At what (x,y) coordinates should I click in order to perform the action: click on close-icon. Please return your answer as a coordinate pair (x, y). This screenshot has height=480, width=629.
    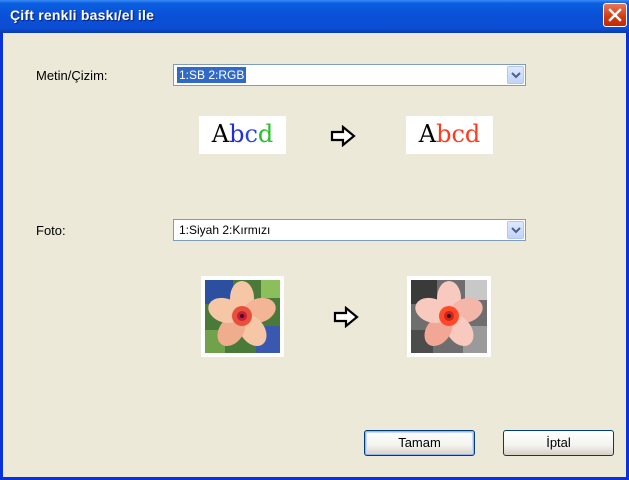
    Looking at the image, I should click on (615, 15).